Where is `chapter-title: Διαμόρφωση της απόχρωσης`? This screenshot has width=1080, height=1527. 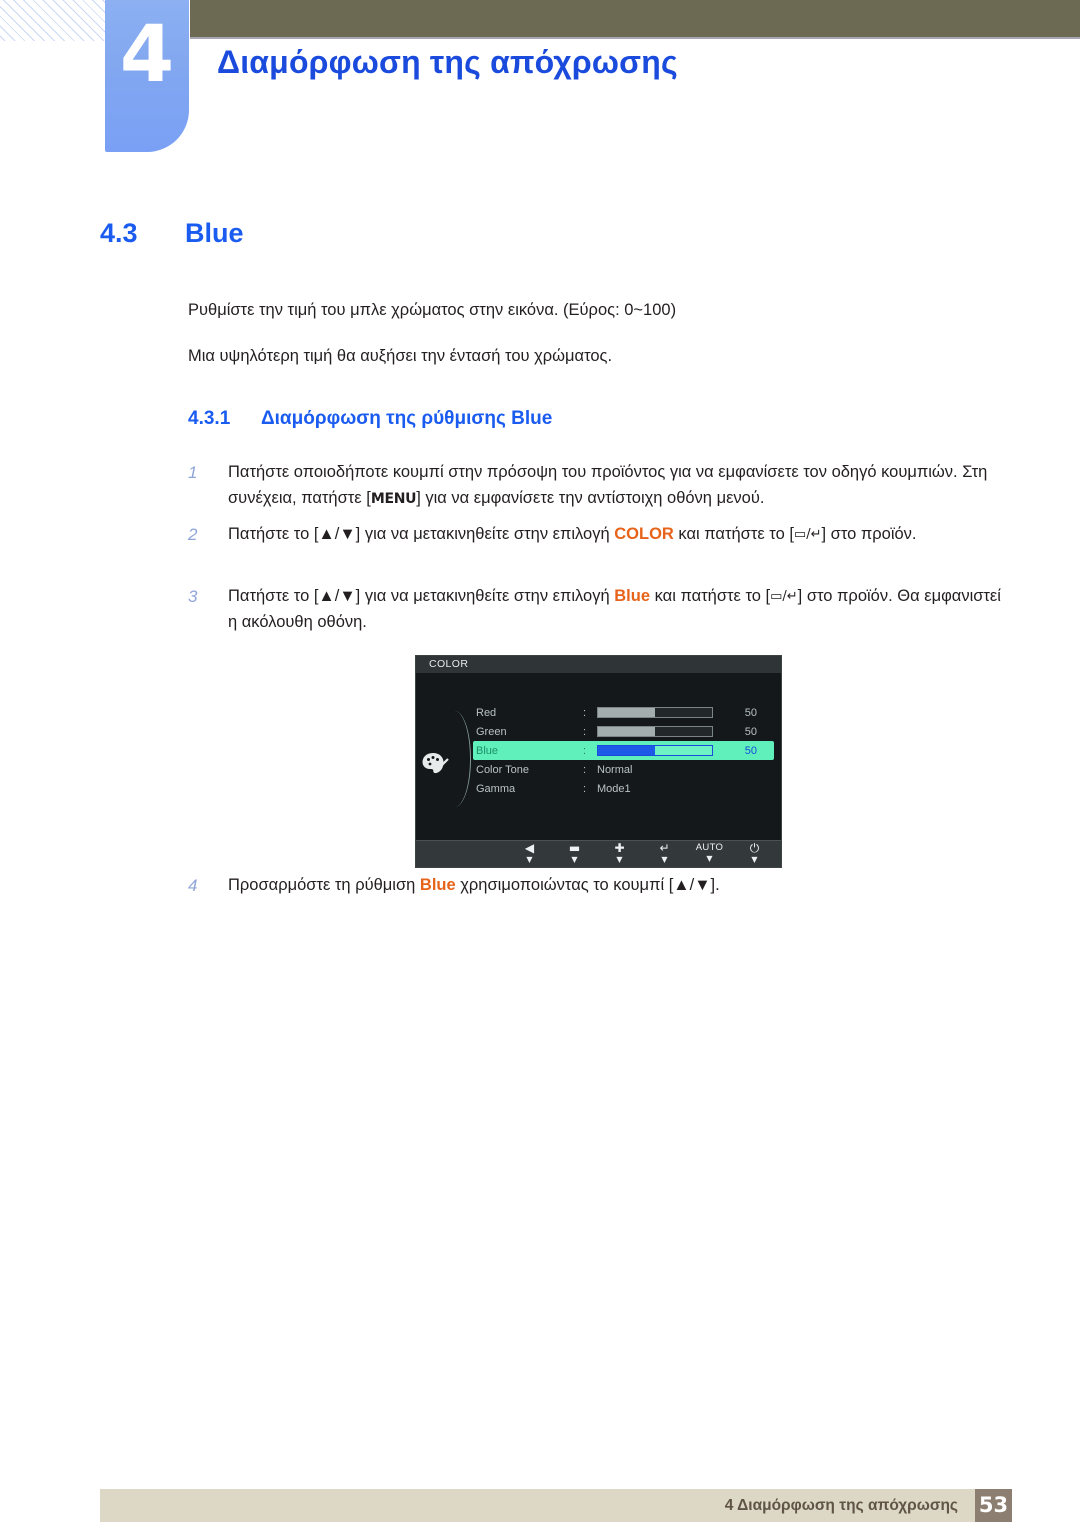
chapter-title: Διαμόρφωση της απόχρωσης is located at coordinates (447, 62).